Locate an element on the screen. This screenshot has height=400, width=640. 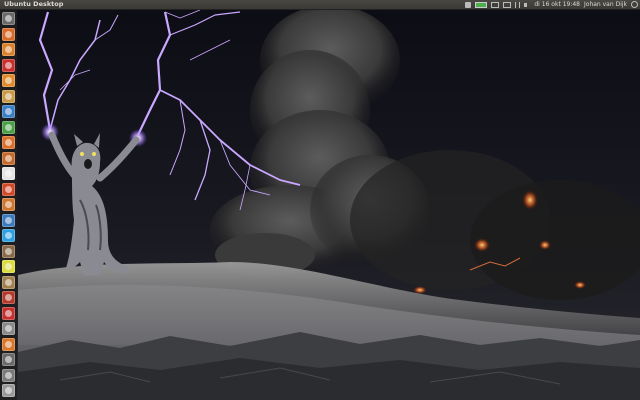
launcher-dash-home-icon is located at coordinates (8, 18).